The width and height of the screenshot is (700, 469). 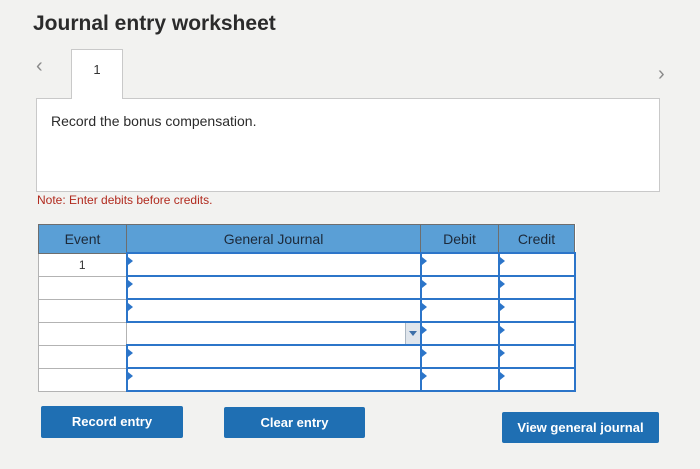 What do you see at coordinates (97, 74) in the screenshot?
I see `tab-1: 1` at bounding box center [97, 74].